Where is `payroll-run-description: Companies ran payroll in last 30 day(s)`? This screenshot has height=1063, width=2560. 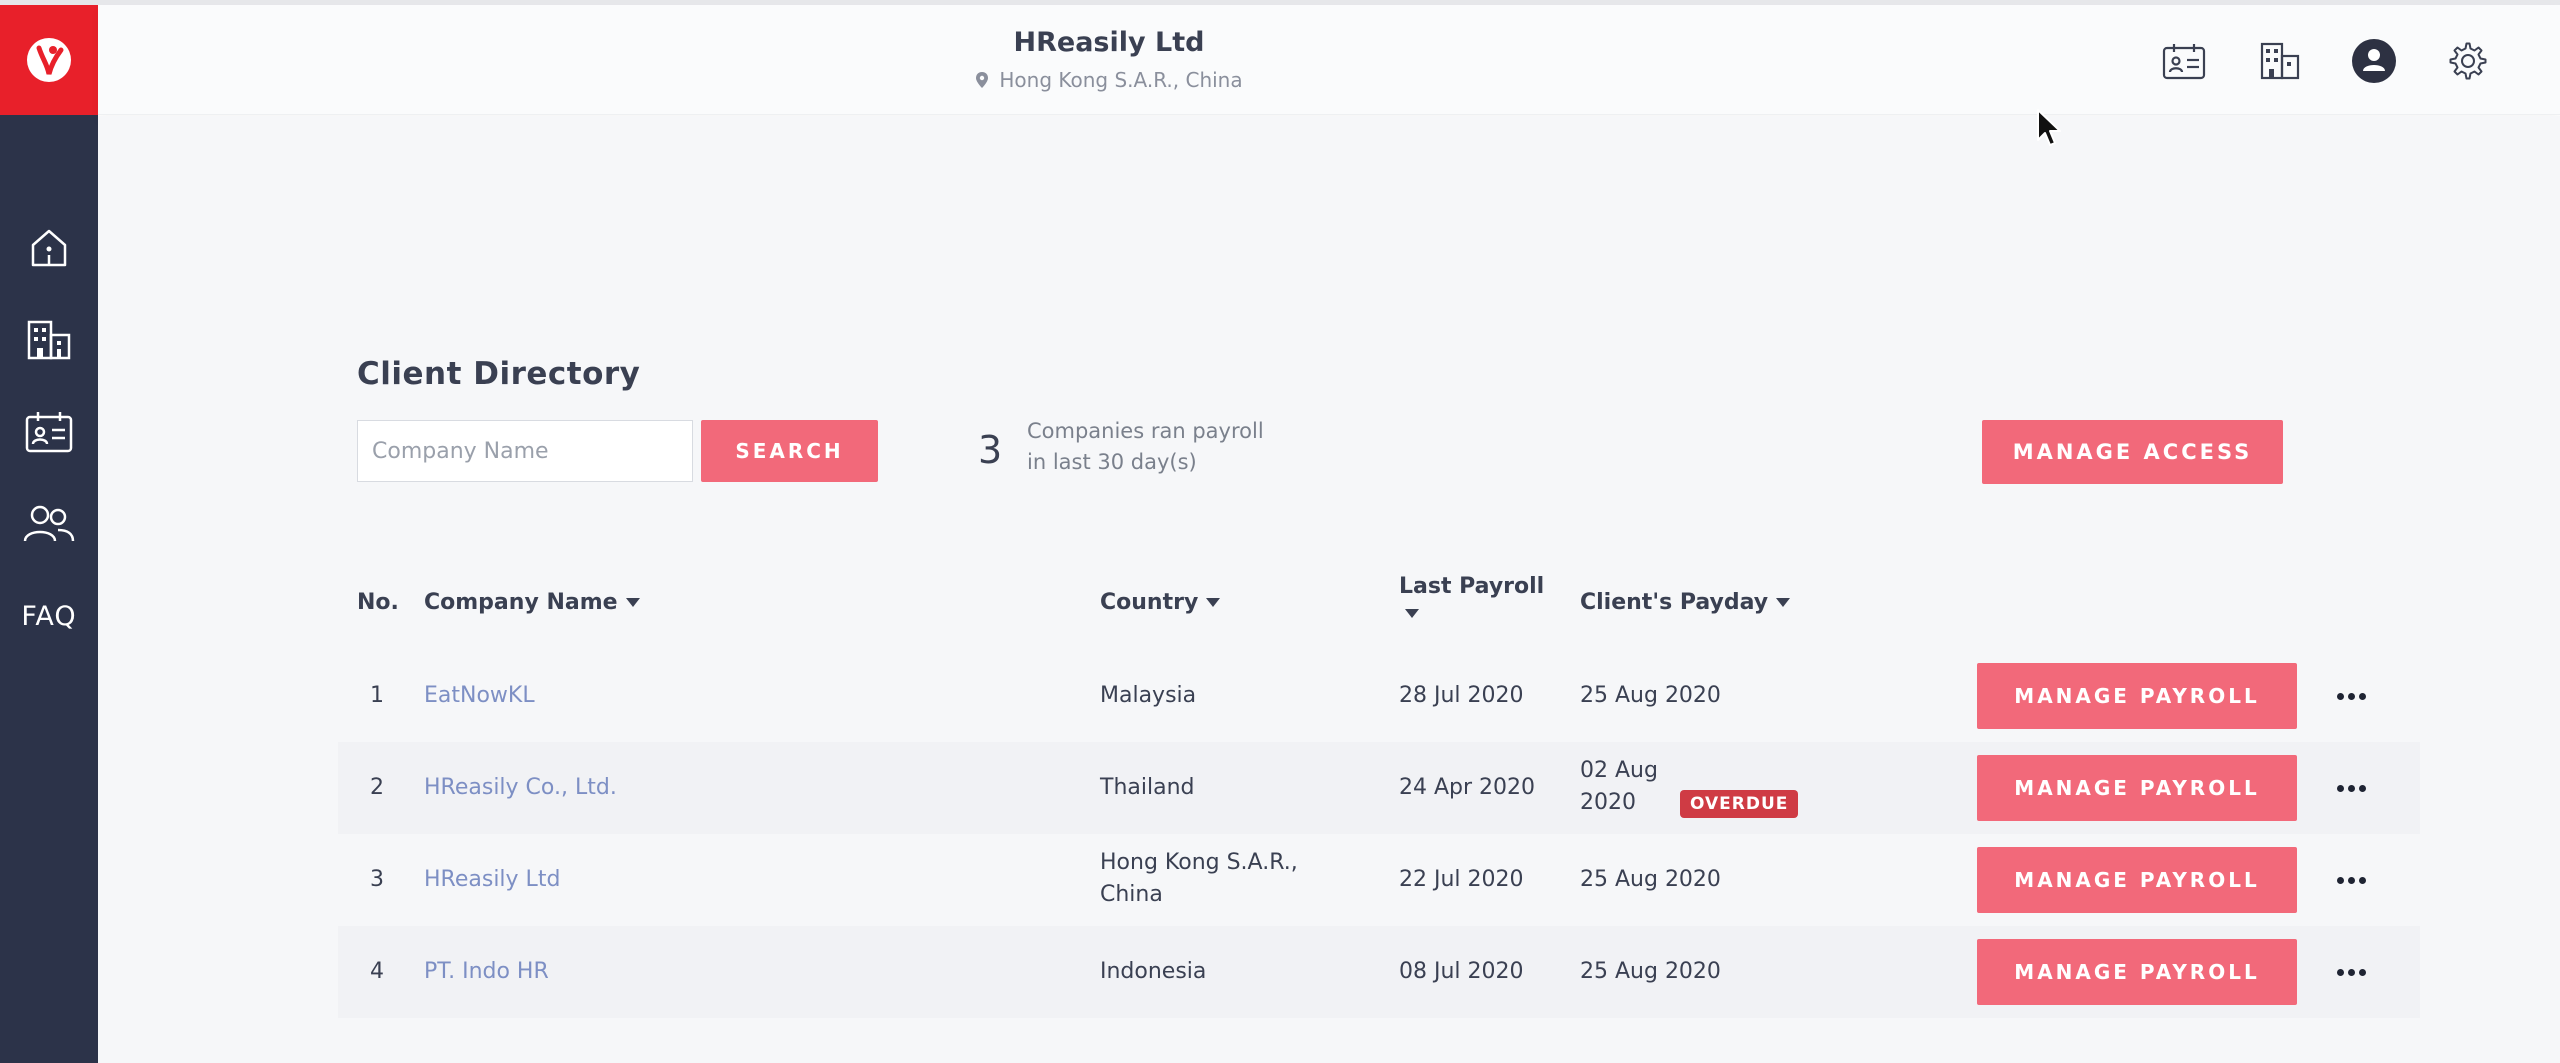 payroll-run-description: Companies ran payroll in last 30 day(s) is located at coordinates (1187, 447).